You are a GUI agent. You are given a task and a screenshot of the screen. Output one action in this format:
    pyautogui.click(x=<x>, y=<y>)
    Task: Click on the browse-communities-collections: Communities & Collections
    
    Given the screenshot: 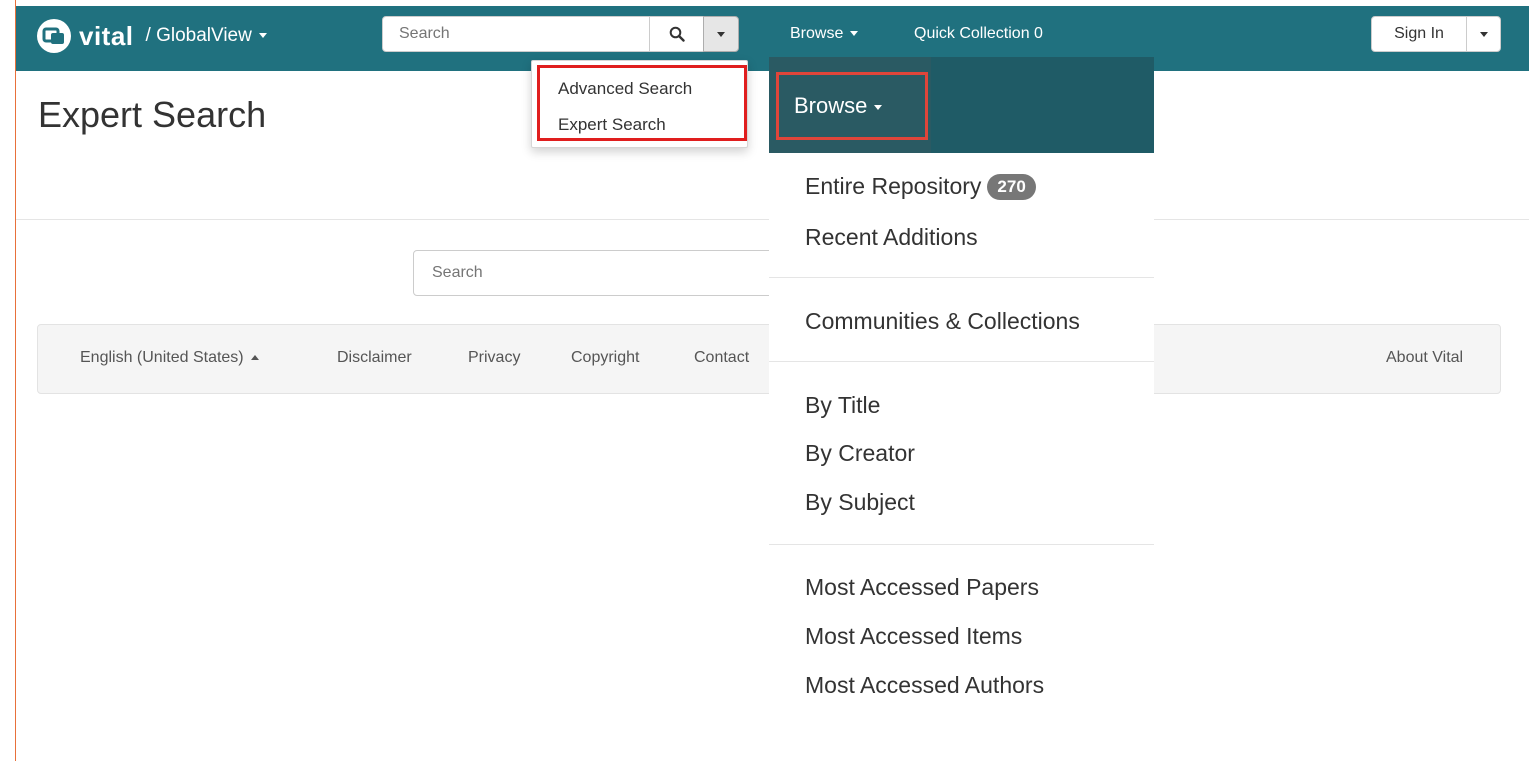 What is the action you would take?
    pyautogui.click(x=942, y=321)
    